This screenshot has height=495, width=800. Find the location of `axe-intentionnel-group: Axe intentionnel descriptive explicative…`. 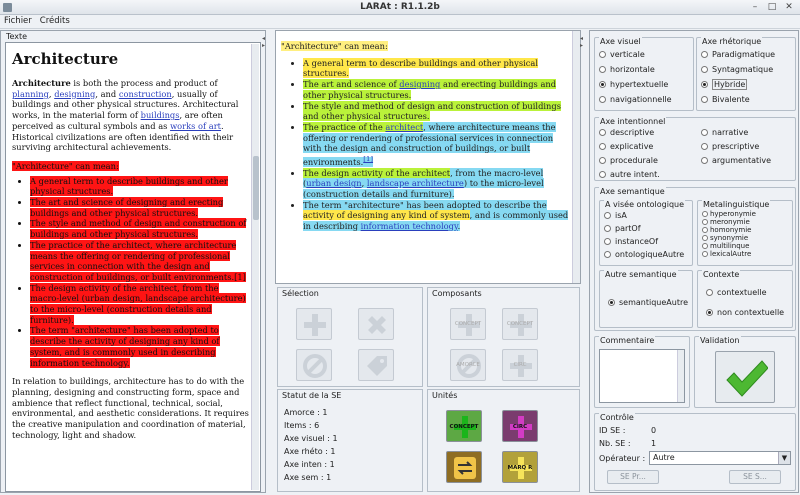

axe-intentionnel-group: Axe intentionnel descriptive explicative… is located at coordinates (695, 149).